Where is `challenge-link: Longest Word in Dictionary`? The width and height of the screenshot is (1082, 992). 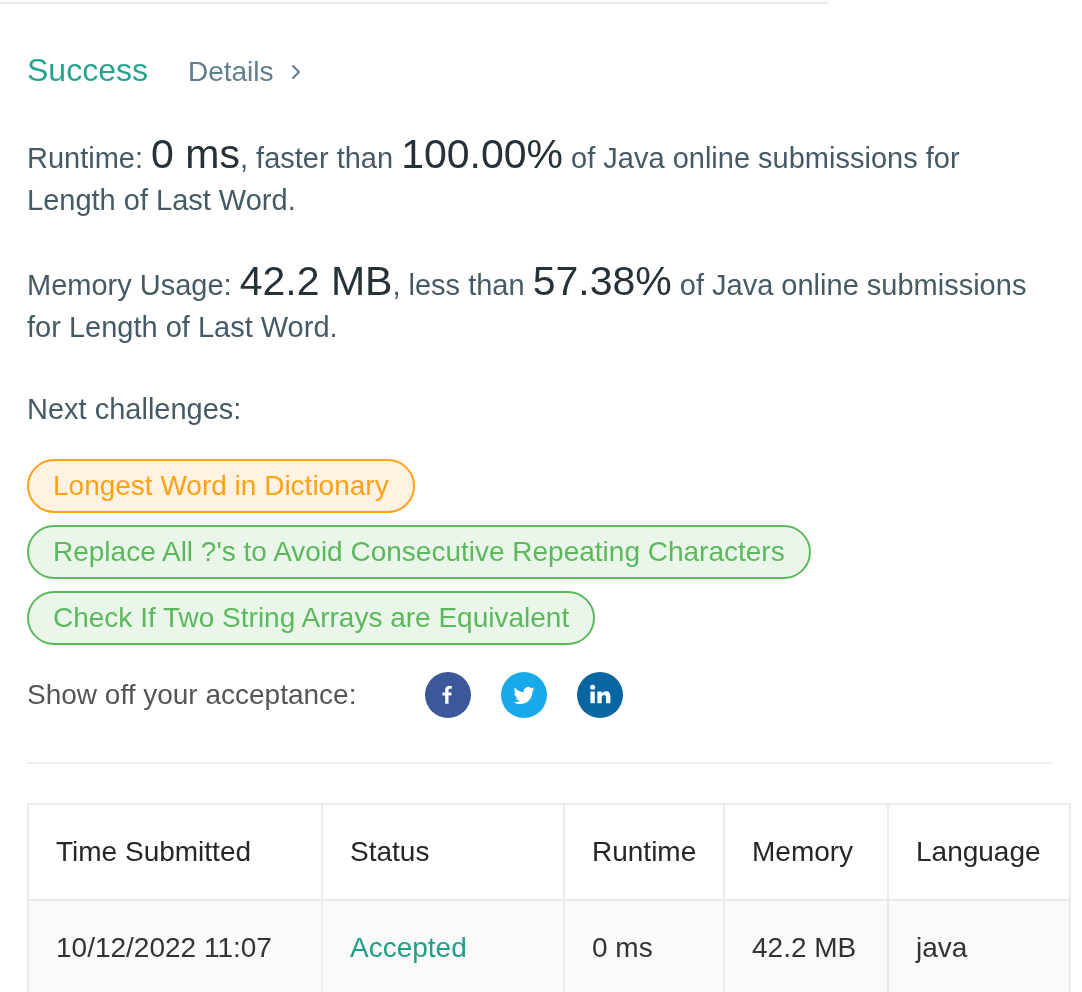
challenge-link: Longest Word in Dictionary is located at coordinates (221, 486).